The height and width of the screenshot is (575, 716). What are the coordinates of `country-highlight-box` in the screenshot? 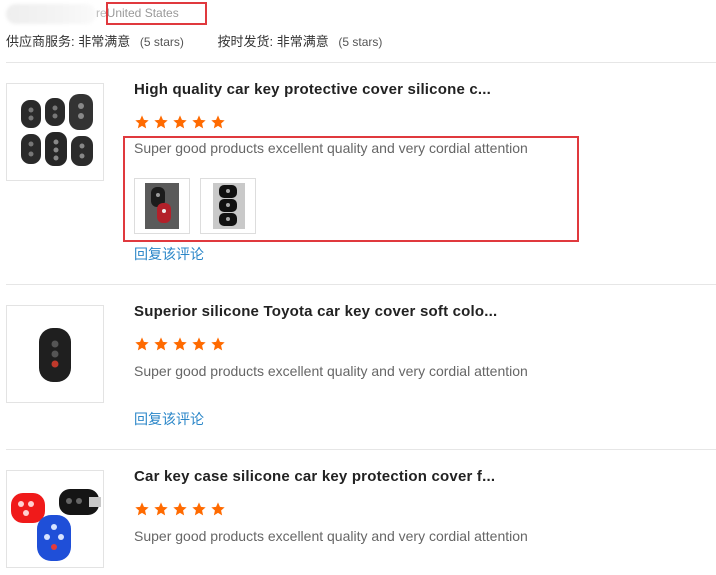 It's located at (156, 13).